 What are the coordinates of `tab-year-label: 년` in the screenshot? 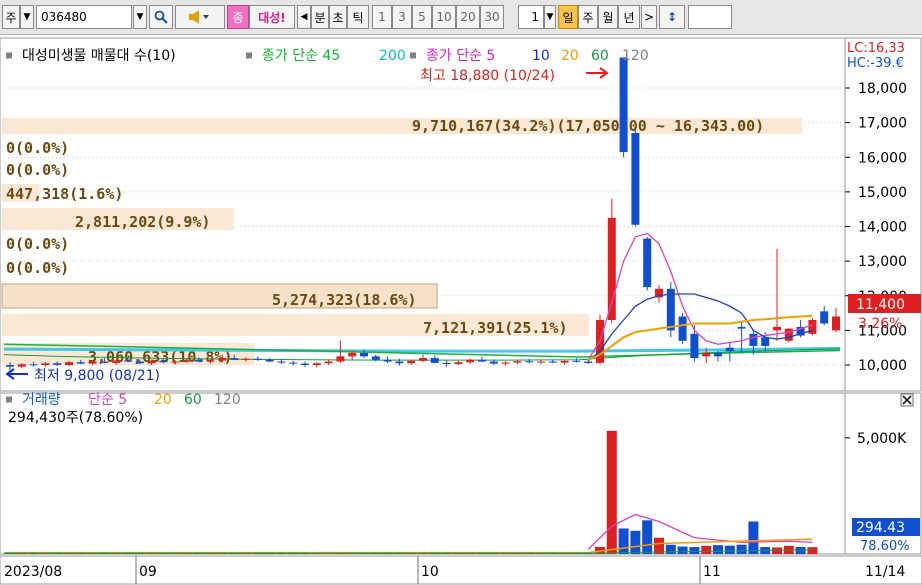 It's located at (629, 17).